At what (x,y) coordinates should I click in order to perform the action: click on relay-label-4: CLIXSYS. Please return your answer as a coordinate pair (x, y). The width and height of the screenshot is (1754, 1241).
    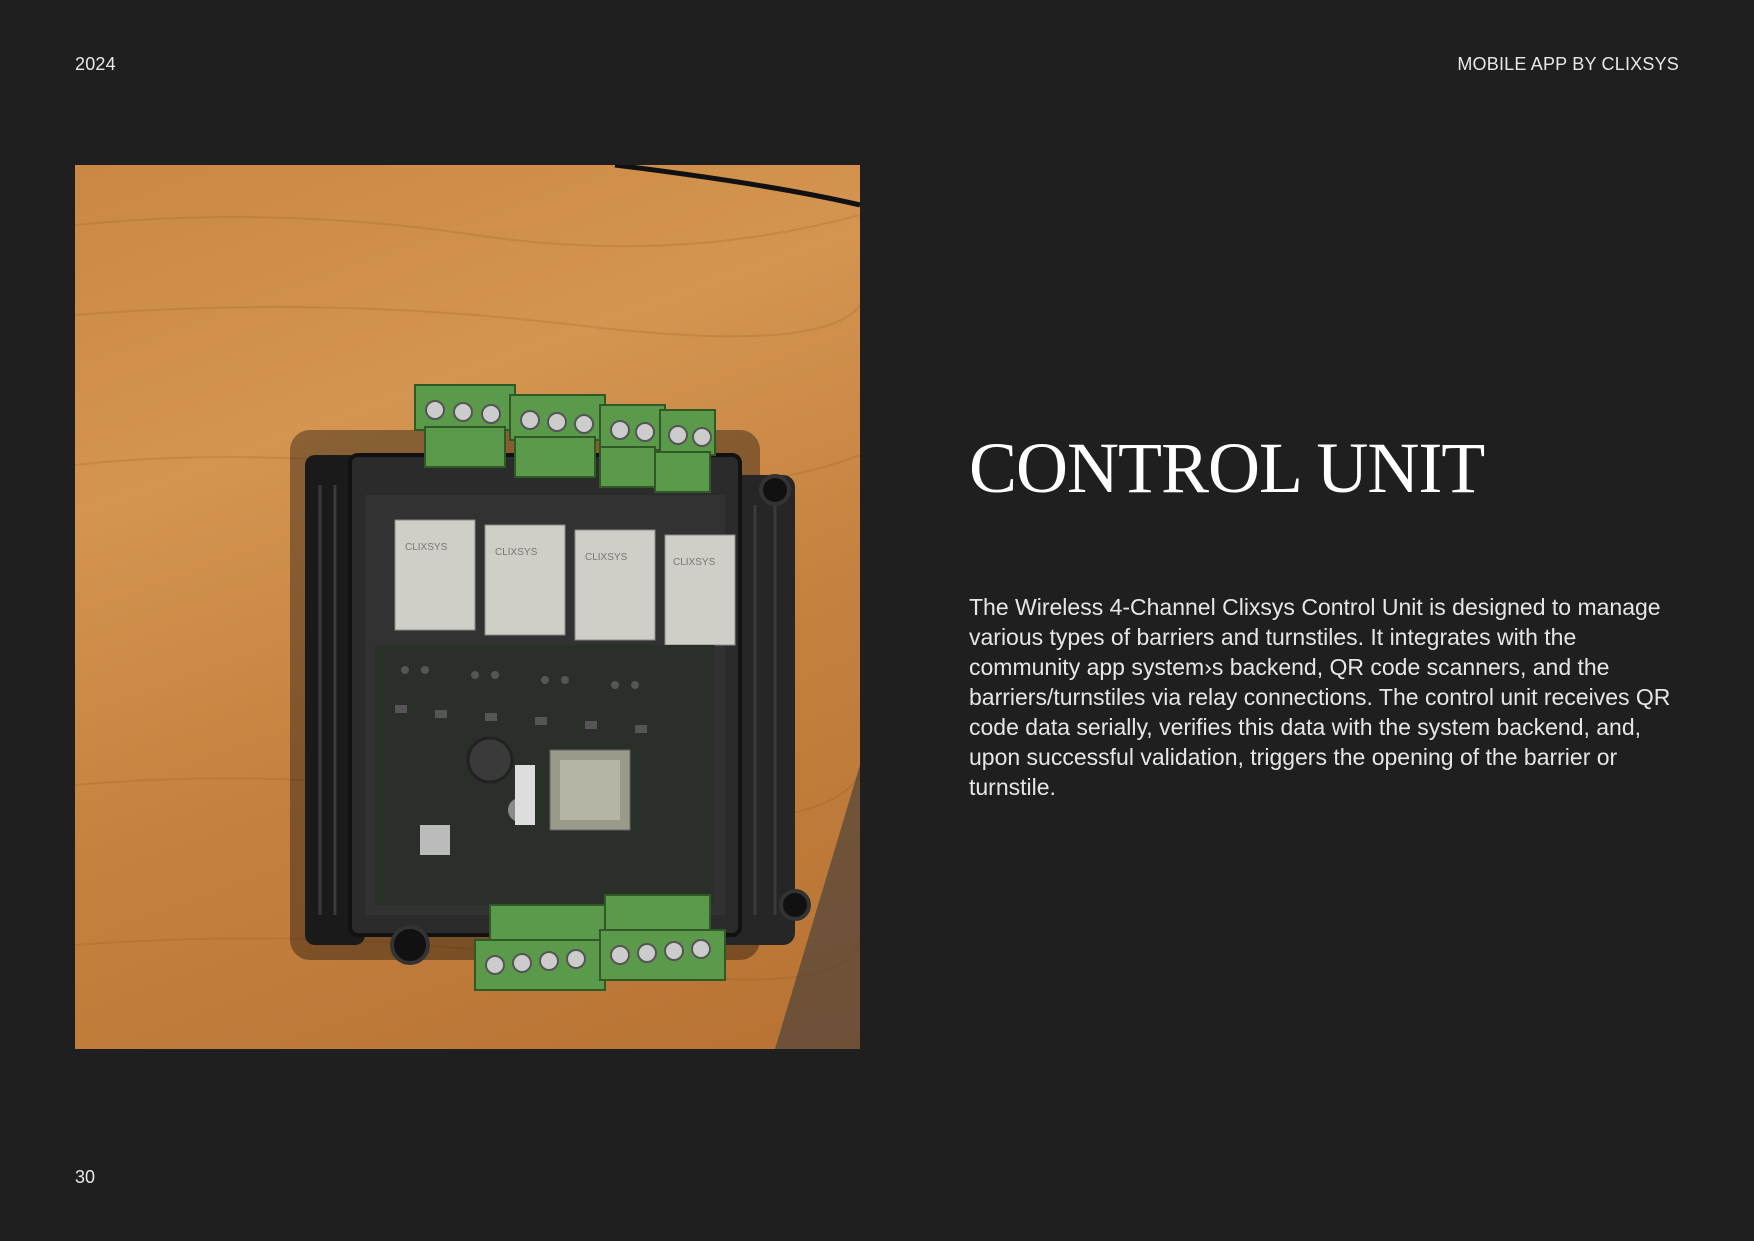
    Looking at the image, I should click on (694, 562).